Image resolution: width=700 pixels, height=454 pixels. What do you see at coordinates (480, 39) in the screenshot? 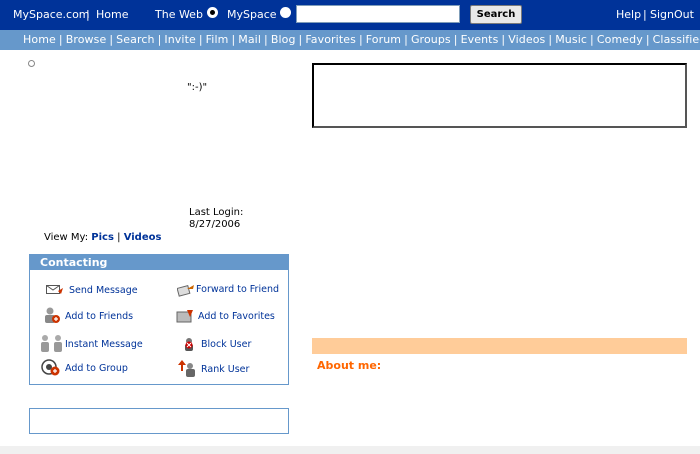
I see `nav-item-events: Events` at bounding box center [480, 39].